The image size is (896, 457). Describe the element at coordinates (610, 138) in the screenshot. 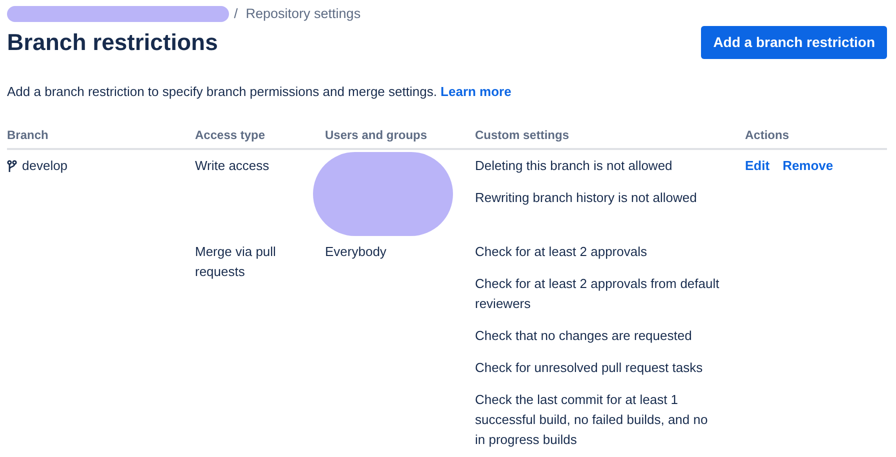

I see `column-header: Custom settings` at that location.